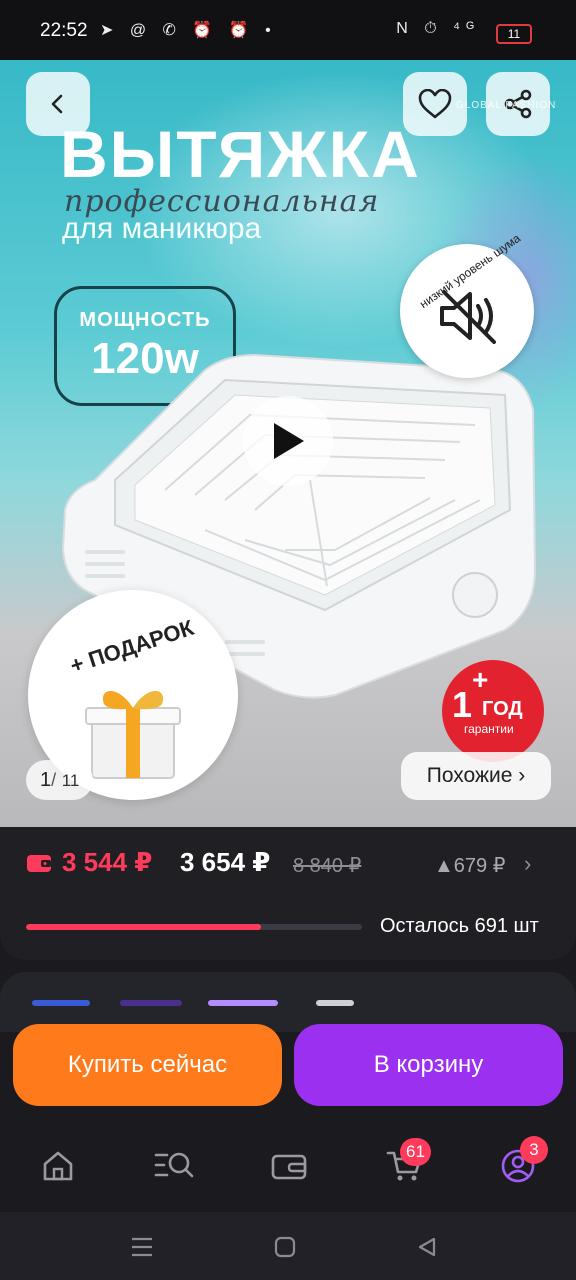 This screenshot has width=576, height=1280. I want to click on home-system-button, so click(285, 1247).